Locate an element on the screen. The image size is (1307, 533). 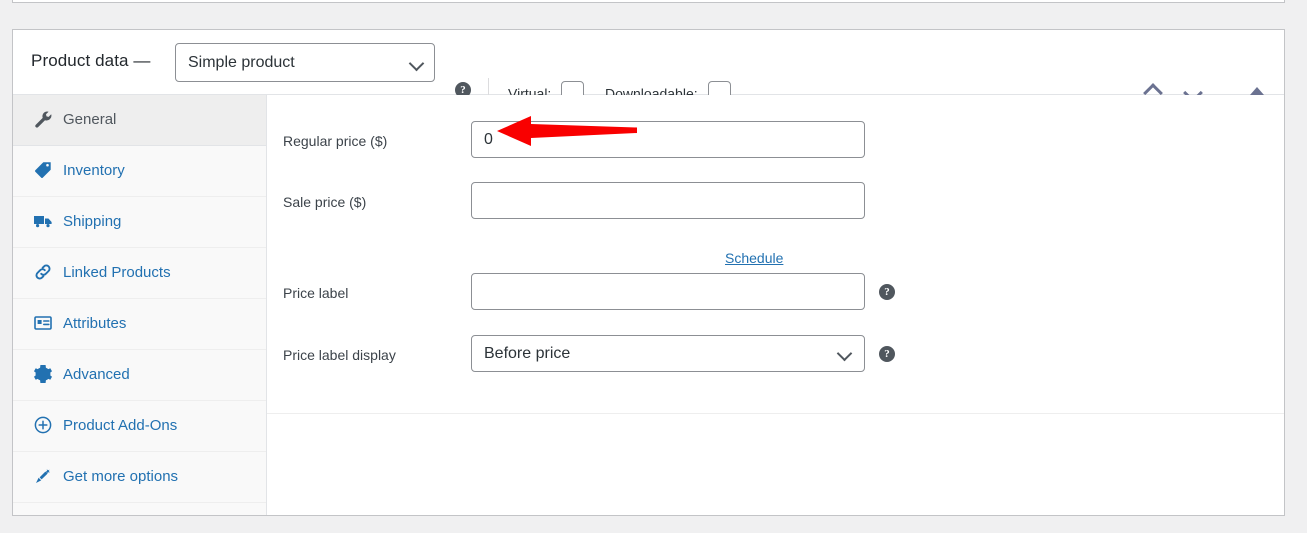
tab-get-more-options: Get more options is located at coordinates (139, 477).